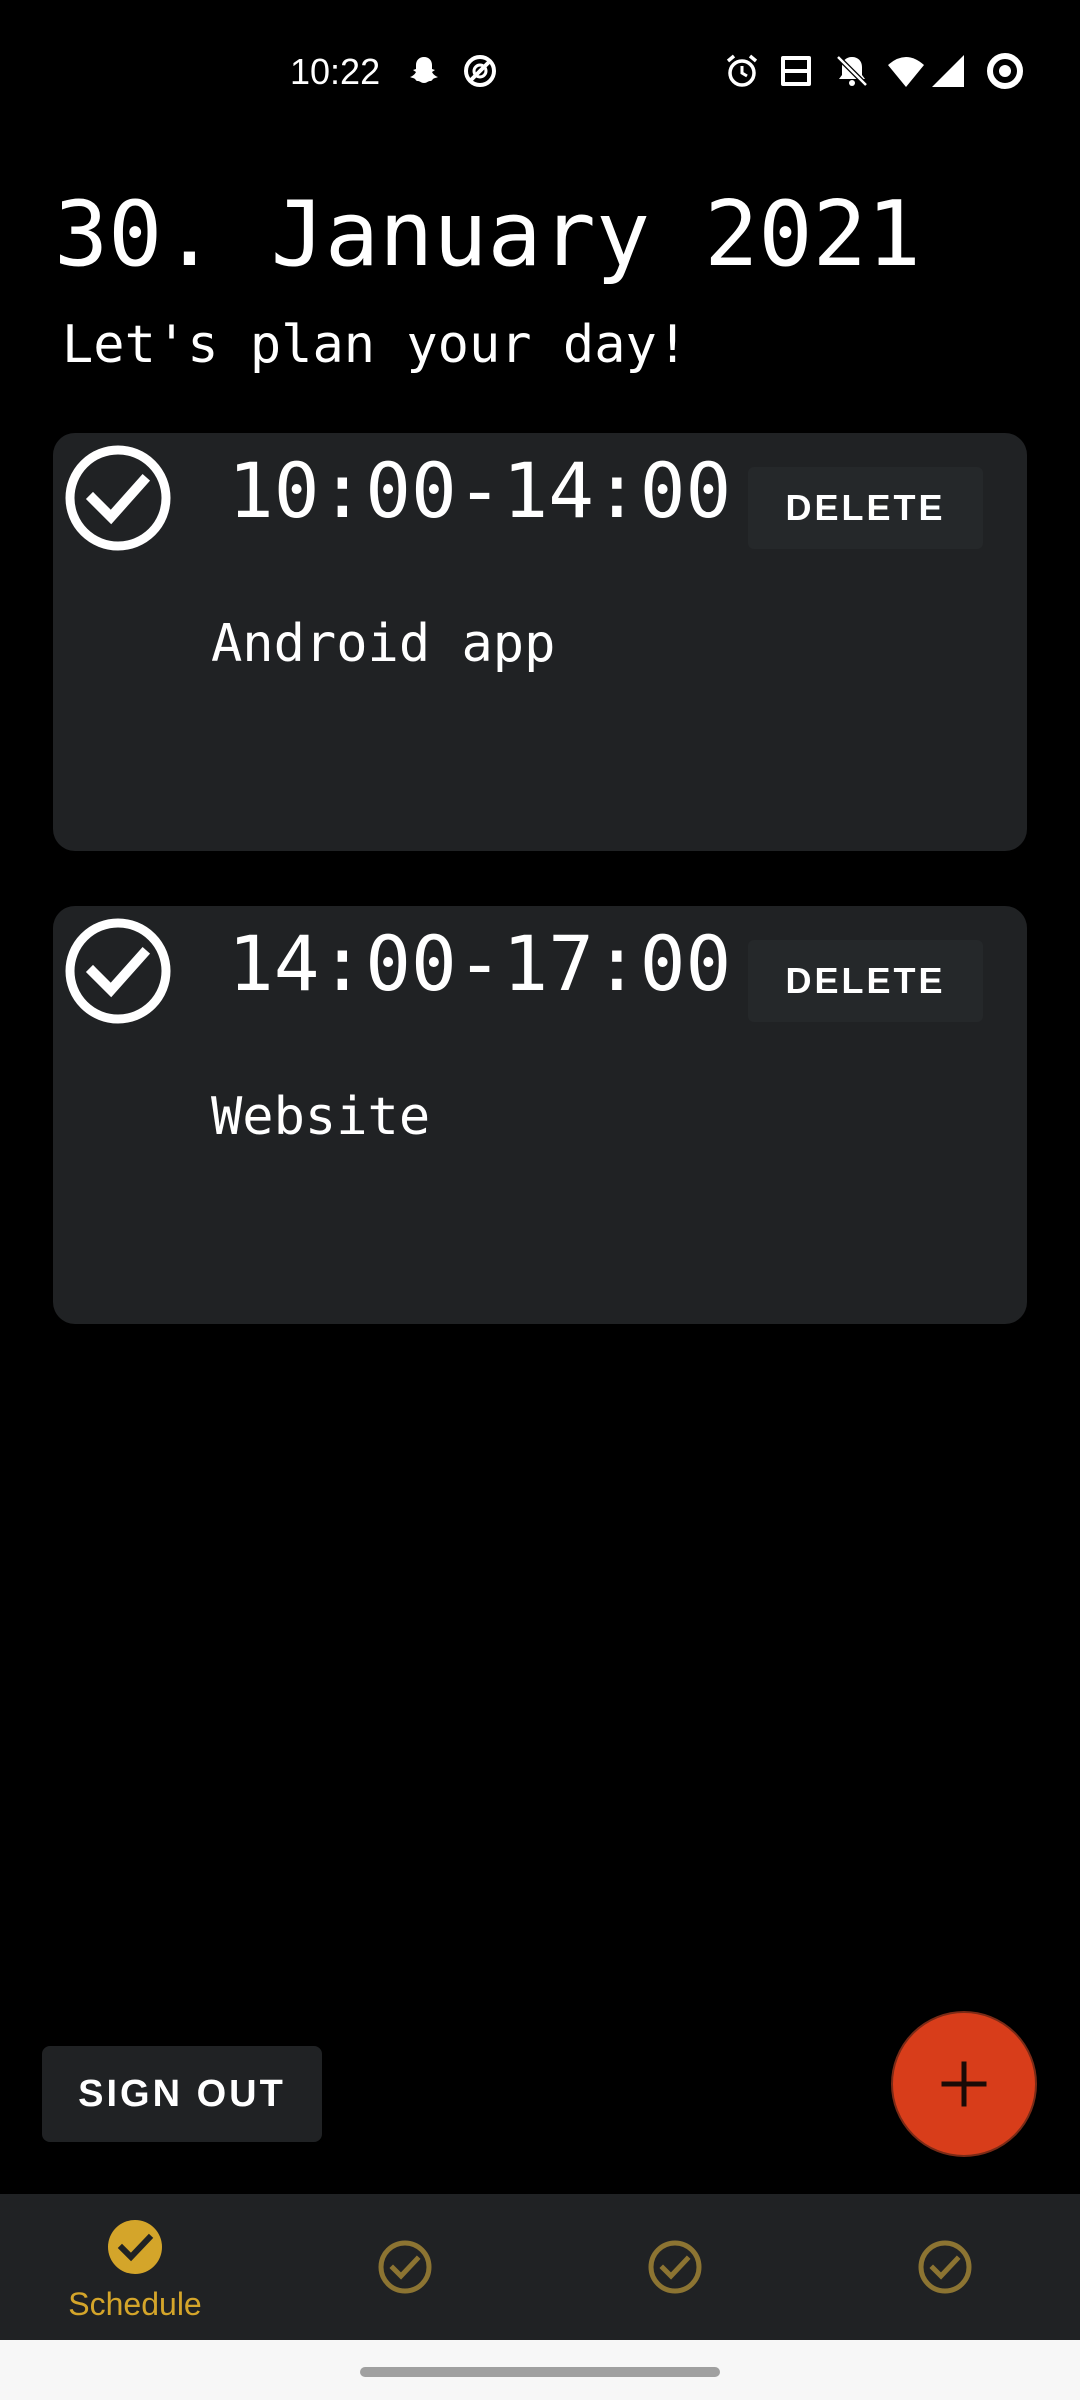  I want to click on bottom-navigation: Schedule, so click(540, 2267).